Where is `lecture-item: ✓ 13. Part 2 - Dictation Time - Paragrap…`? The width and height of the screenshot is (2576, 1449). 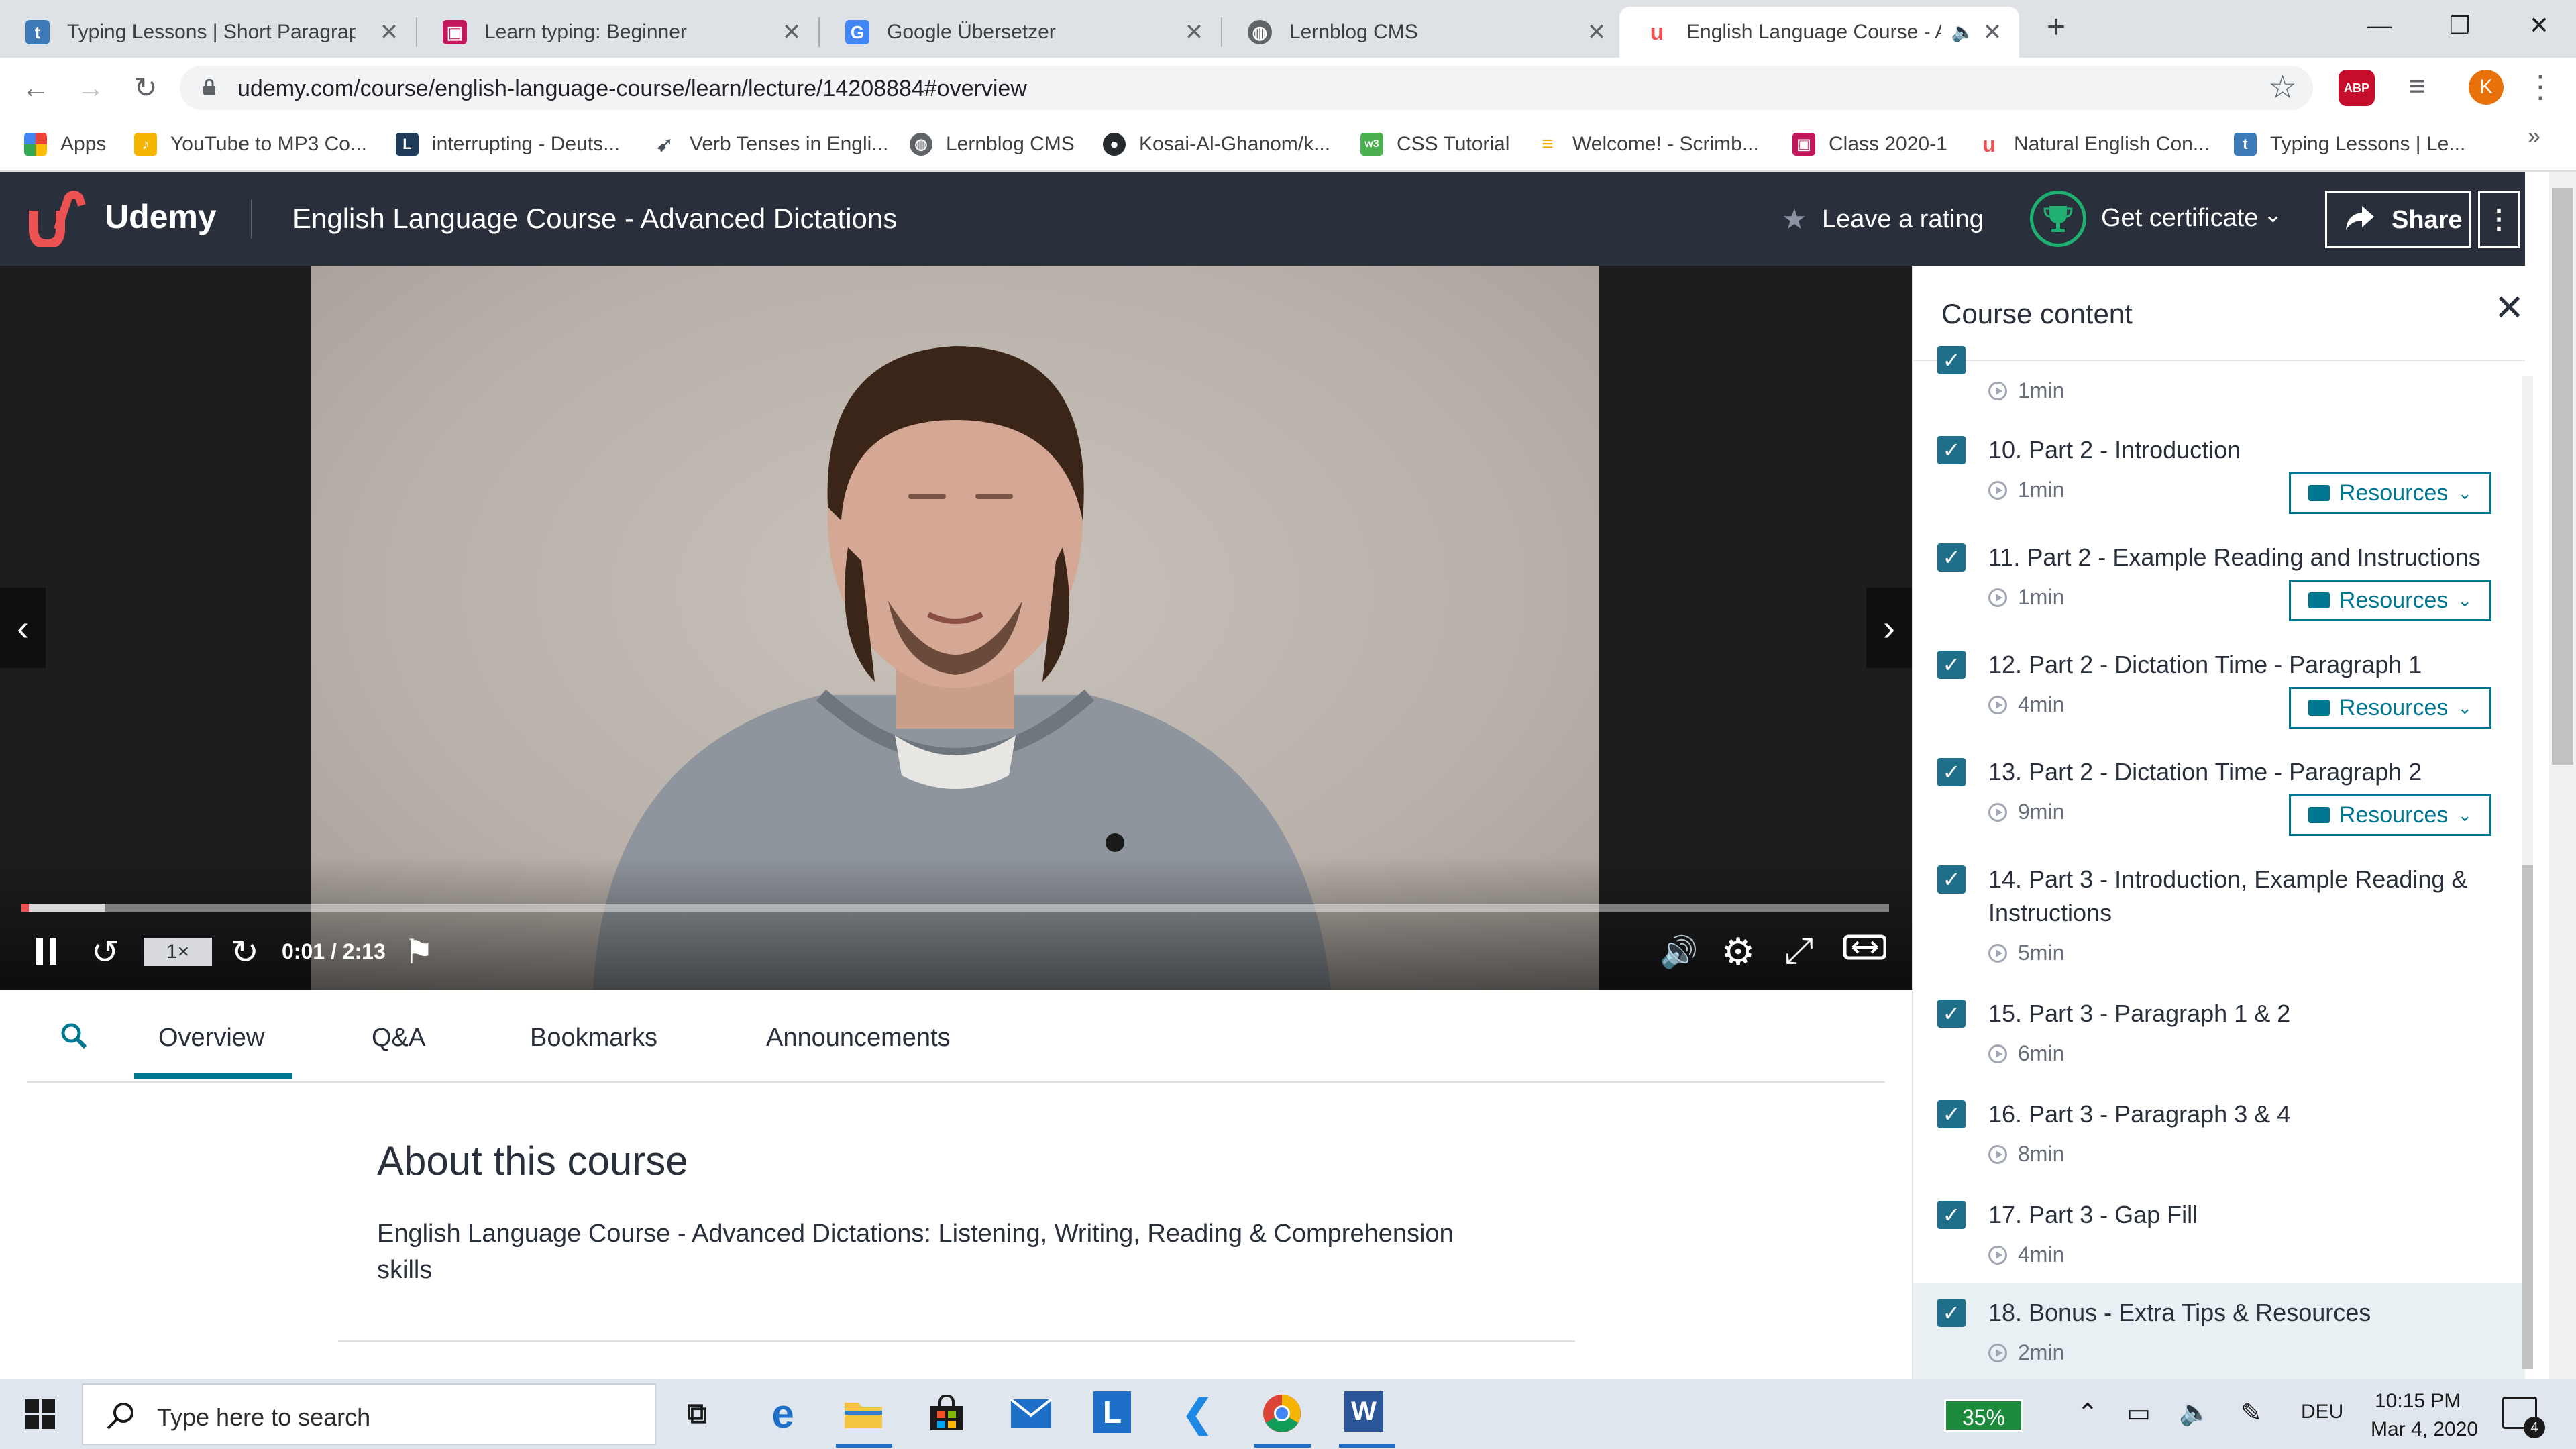 lecture-item: ✓ 13. Part 2 - Dictation Time - Paragrap… is located at coordinates (2219, 802).